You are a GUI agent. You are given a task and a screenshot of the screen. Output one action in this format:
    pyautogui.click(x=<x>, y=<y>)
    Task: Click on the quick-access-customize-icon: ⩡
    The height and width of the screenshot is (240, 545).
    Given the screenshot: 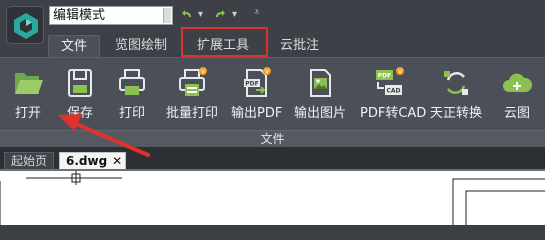 What is the action you would take?
    pyautogui.click(x=257, y=12)
    